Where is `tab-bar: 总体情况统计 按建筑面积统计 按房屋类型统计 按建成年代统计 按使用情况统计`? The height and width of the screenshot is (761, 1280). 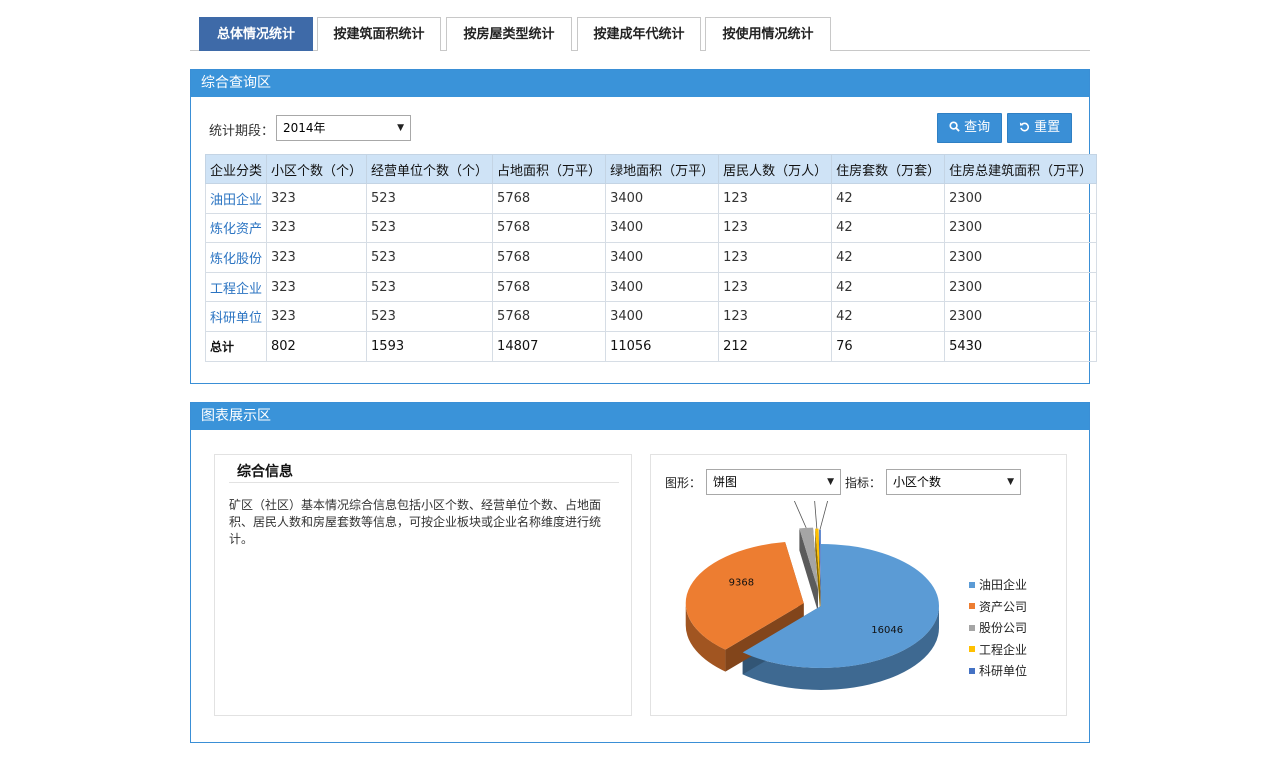 tab-bar: 总体情况统计 按建筑面积统计 按房屋类型统计 按建成年代统计 按使用情况统计 is located at coordinates (640, 34).